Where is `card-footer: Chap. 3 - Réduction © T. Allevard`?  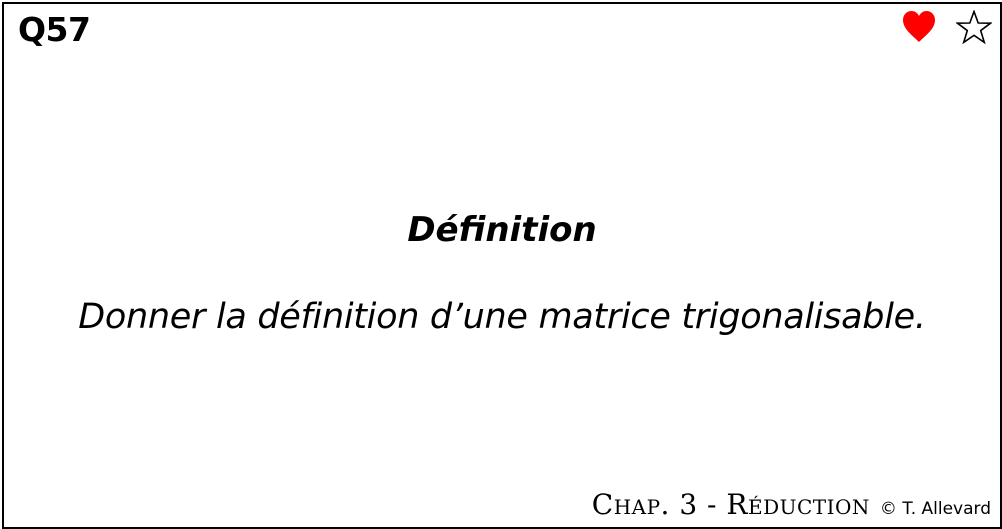 card-footer: Chap. 3 - Réduction © T. Allevard is located at coordinates (791, 504).